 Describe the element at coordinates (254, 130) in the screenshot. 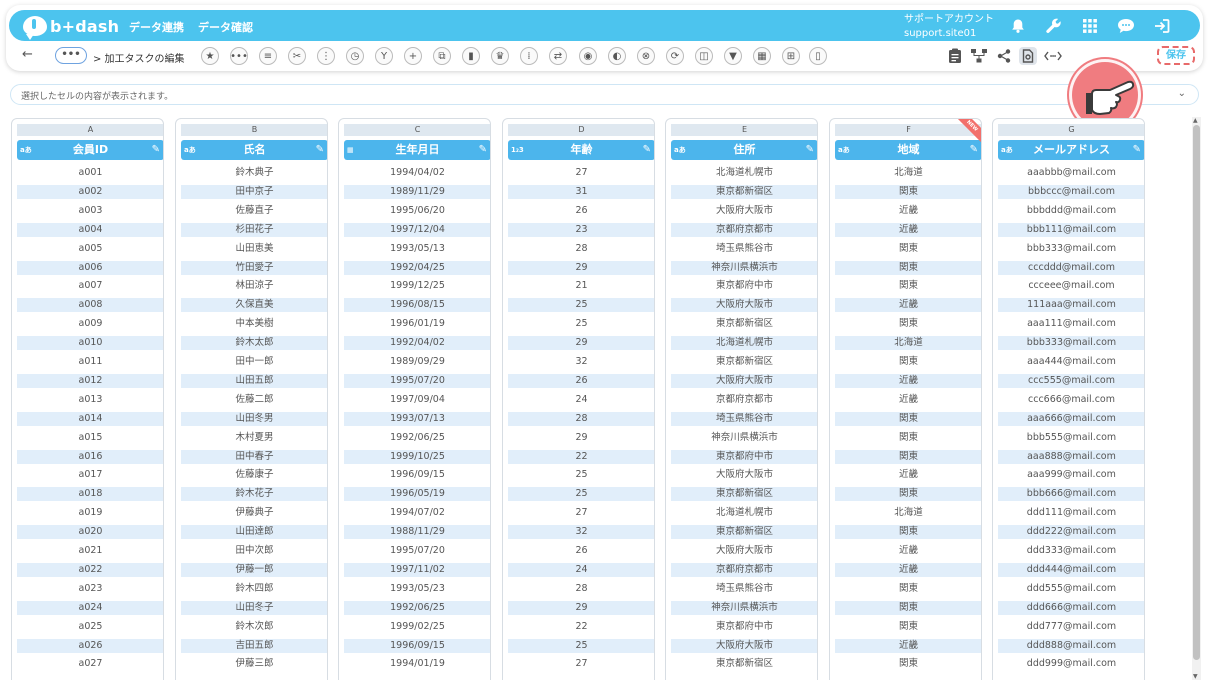

I see `column-letter: B` at that location.